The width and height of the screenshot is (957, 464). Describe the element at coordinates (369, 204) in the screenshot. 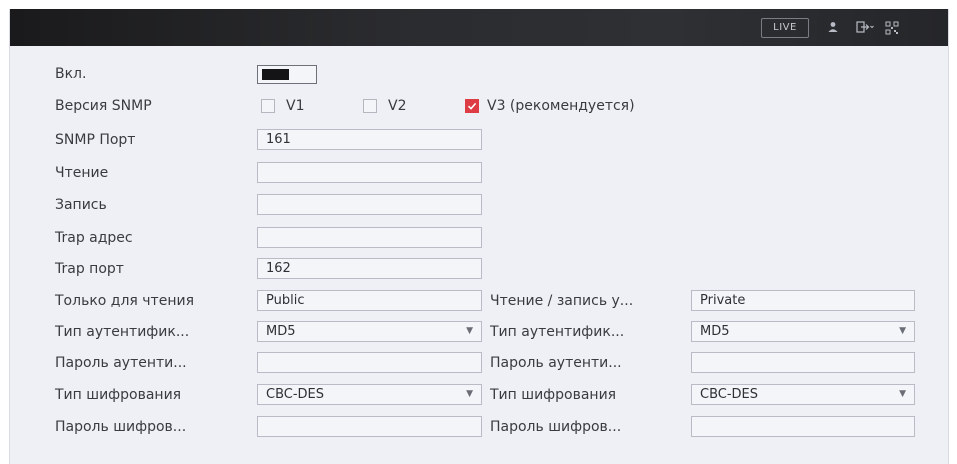

I see `write-community-input` at that location.